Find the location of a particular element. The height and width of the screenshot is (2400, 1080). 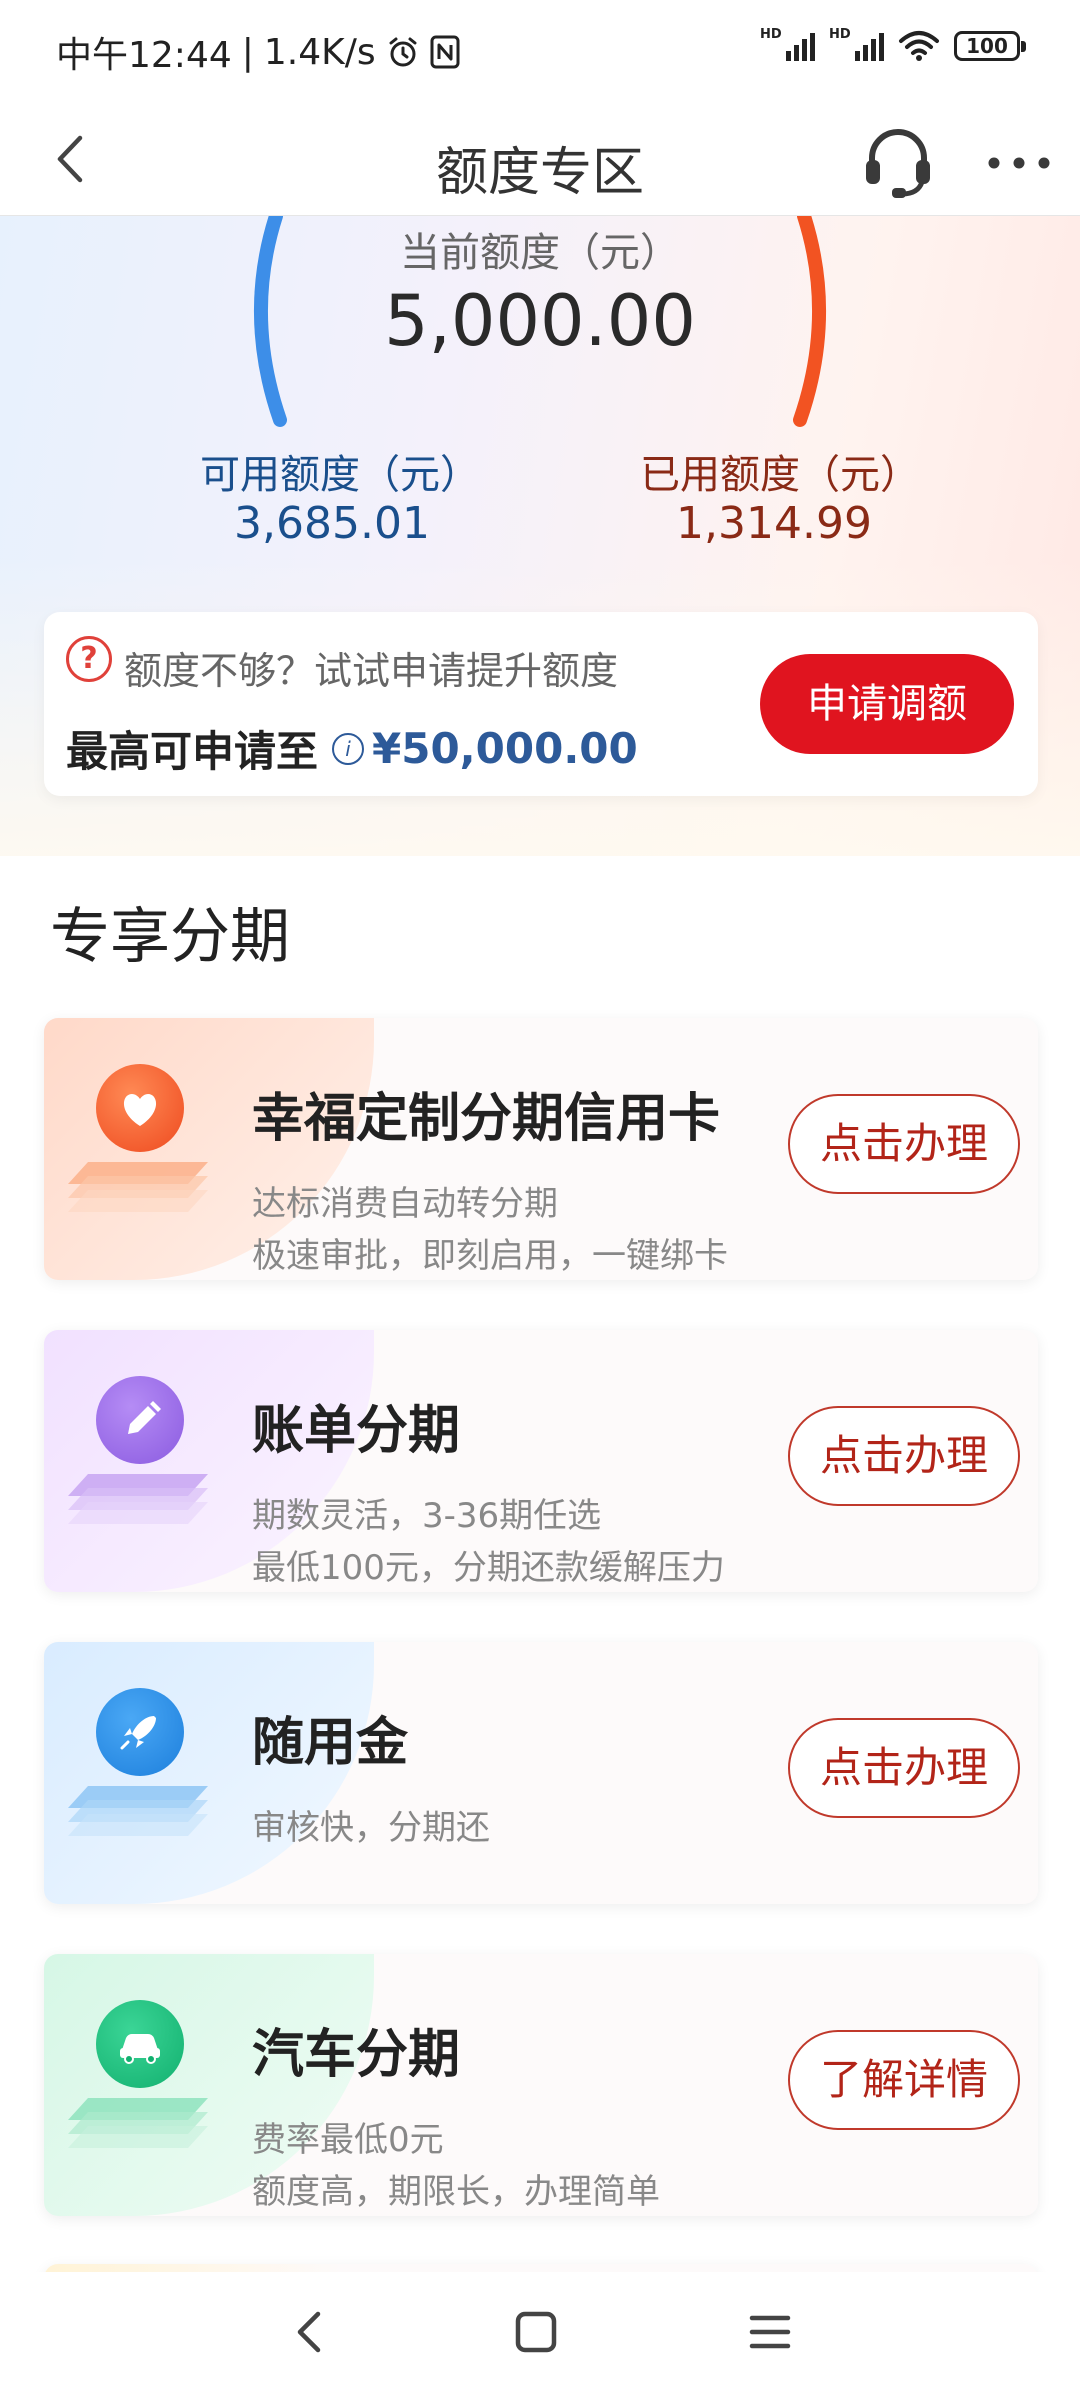

product-title: 随用金 is located at coordinates (330, 1743).